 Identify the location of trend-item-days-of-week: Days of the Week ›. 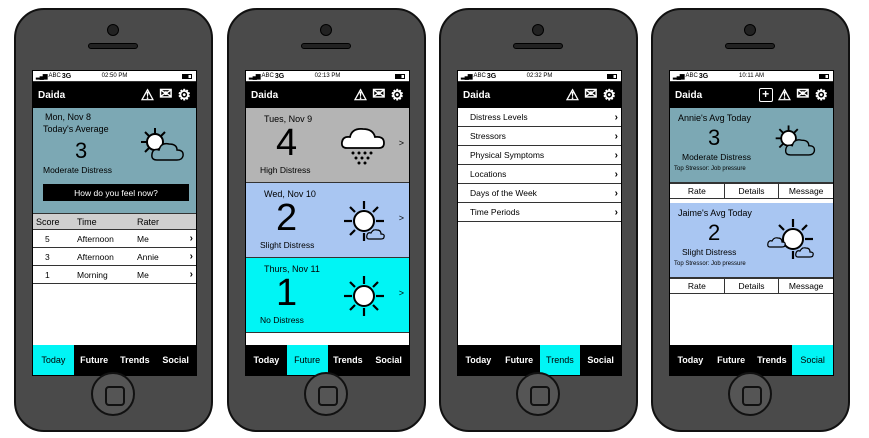
(539, 193).